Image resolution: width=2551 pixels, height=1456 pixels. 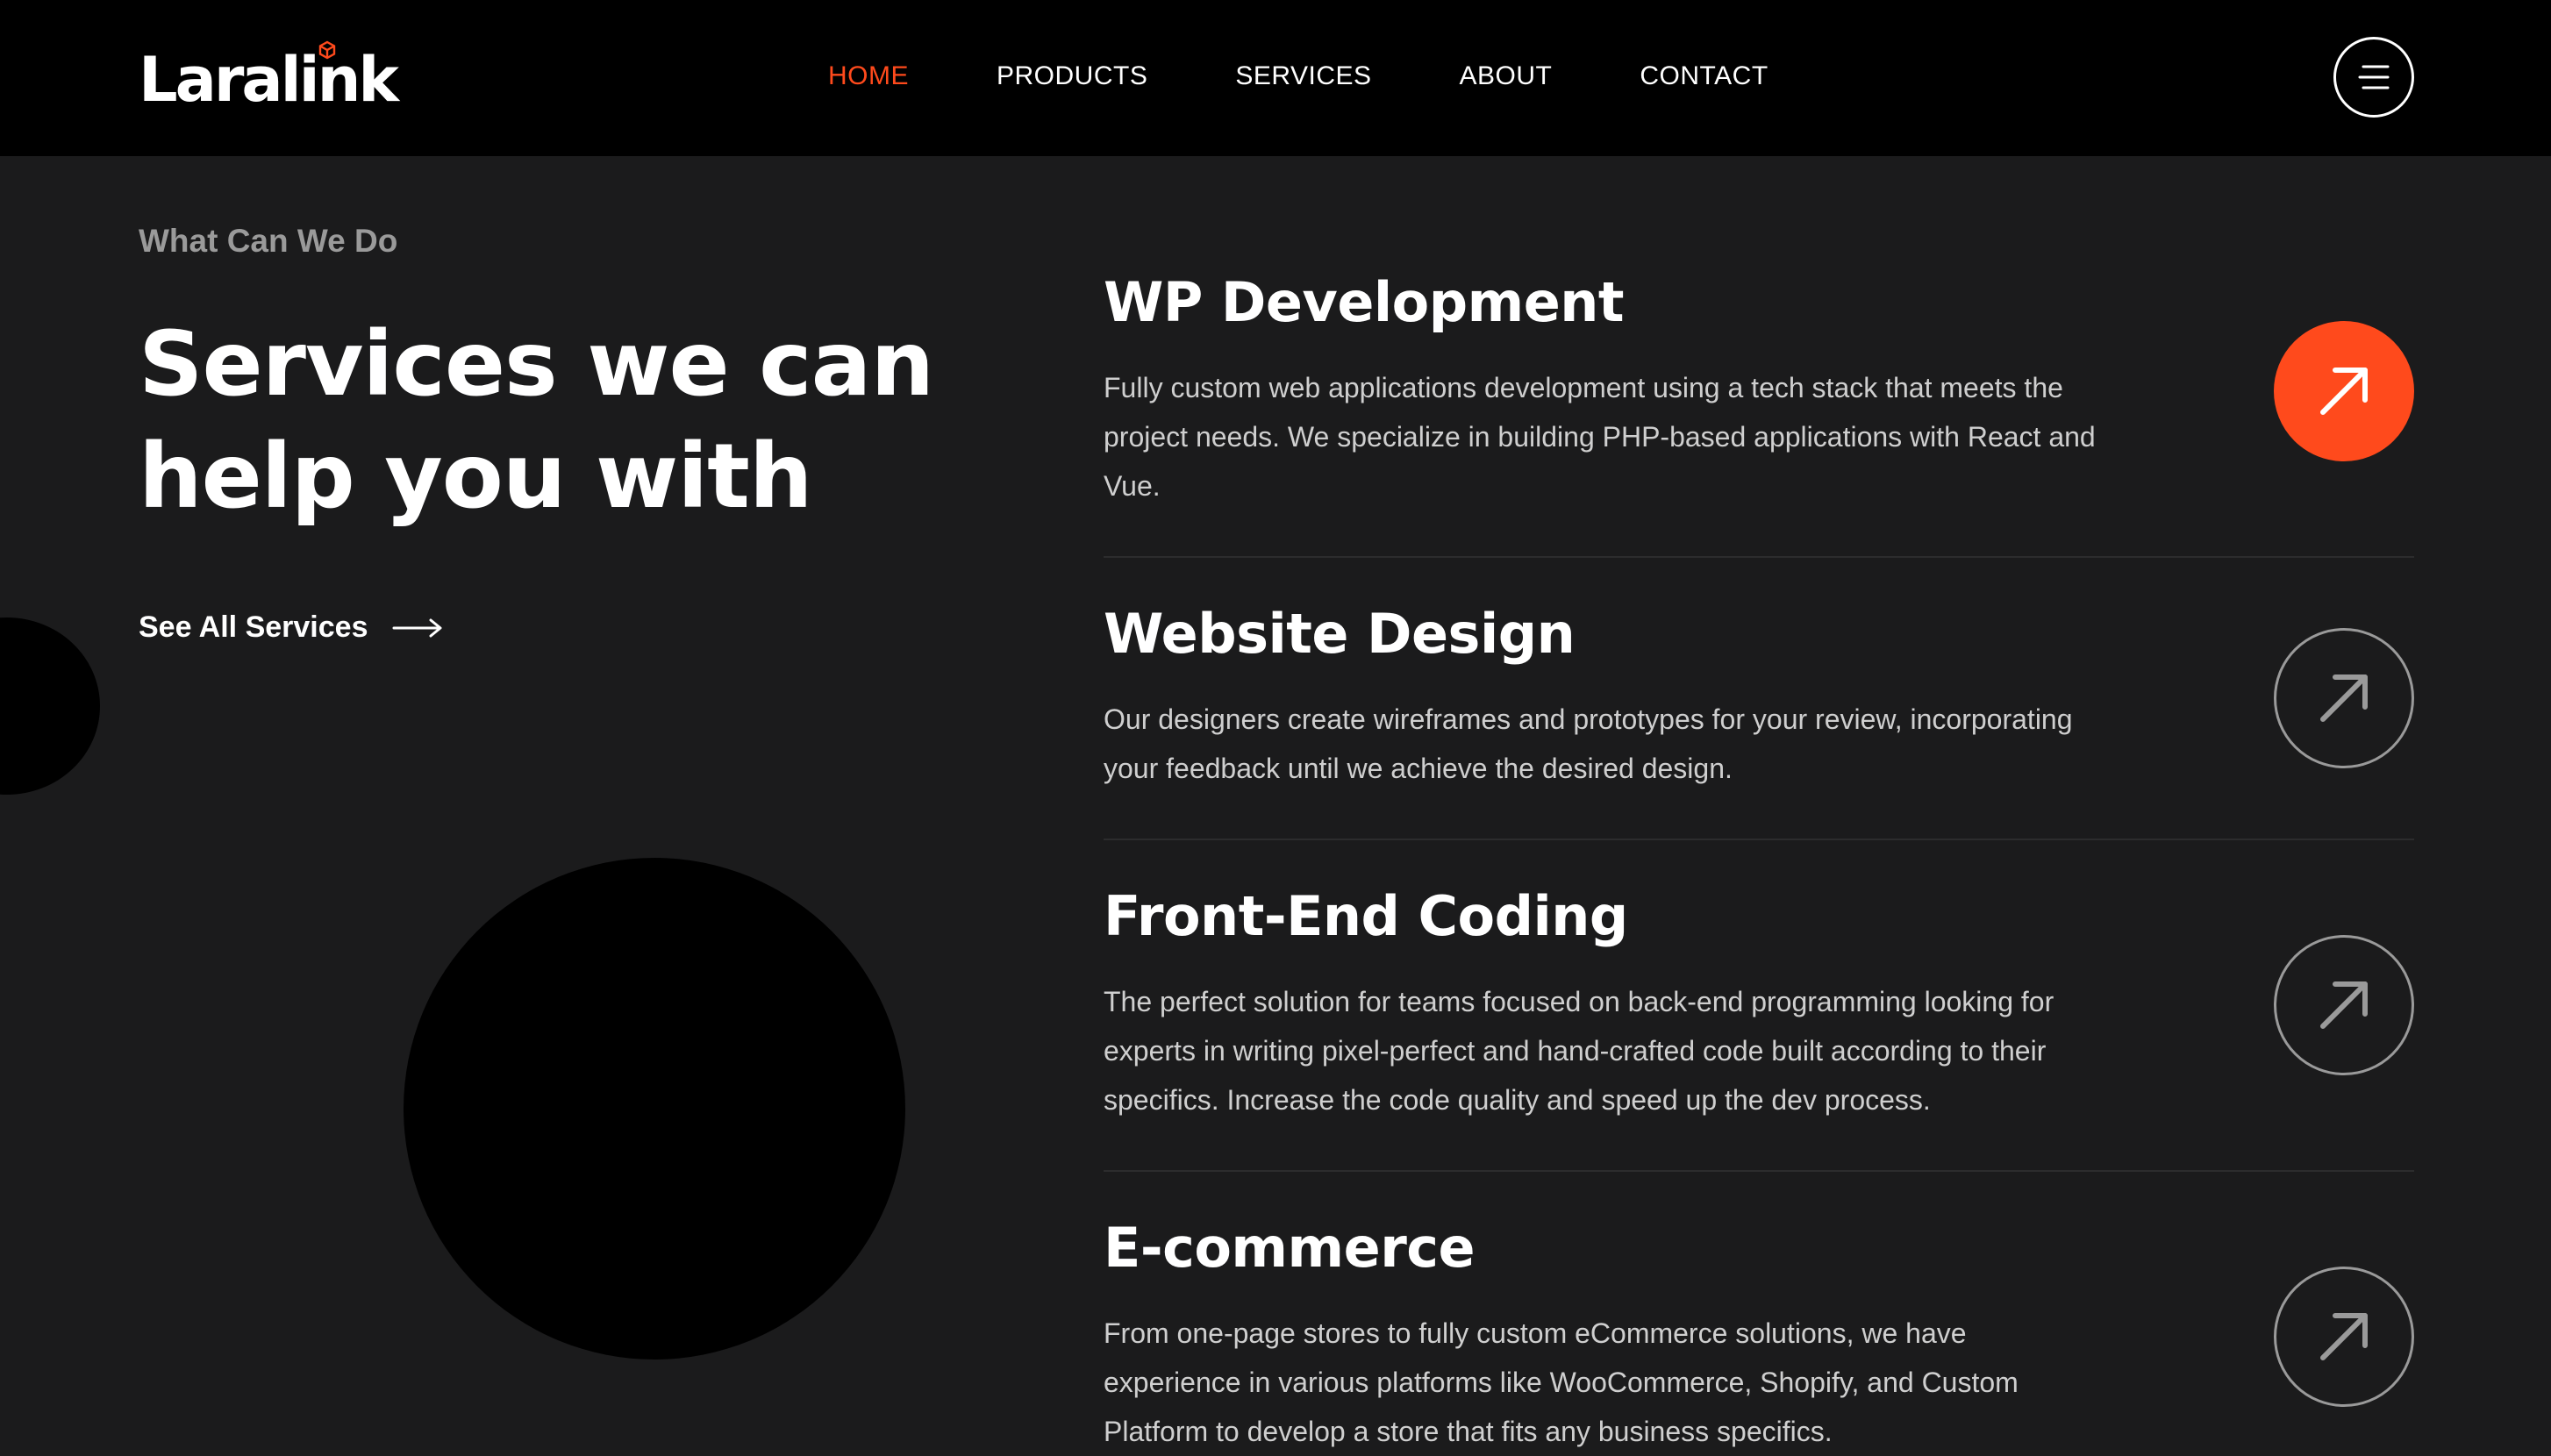 What do you see at coordinates (1506, 76) in the screenshot?
I see `nav-item-about: ABOUT` at bounding box center [1506, 76].